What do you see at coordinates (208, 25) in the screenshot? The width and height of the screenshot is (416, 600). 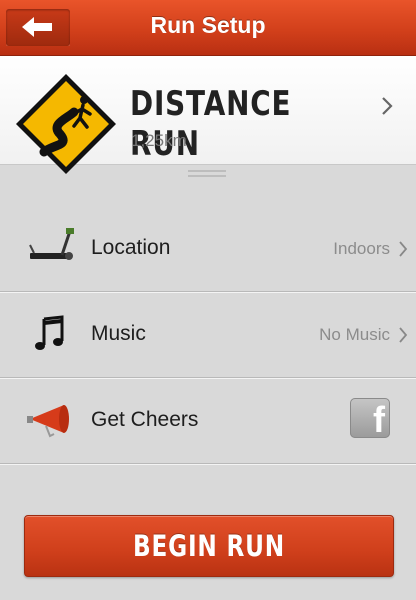 I see `page-title: Run Setup` at bounding box center [208, 25].